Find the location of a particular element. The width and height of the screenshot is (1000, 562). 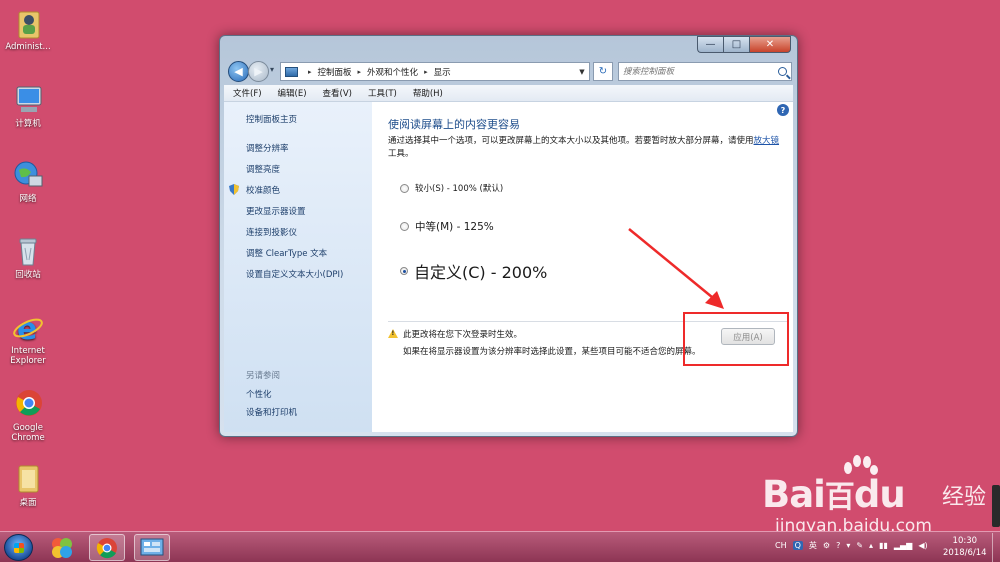

control-panel-icon is located at coordinates (152, 546).